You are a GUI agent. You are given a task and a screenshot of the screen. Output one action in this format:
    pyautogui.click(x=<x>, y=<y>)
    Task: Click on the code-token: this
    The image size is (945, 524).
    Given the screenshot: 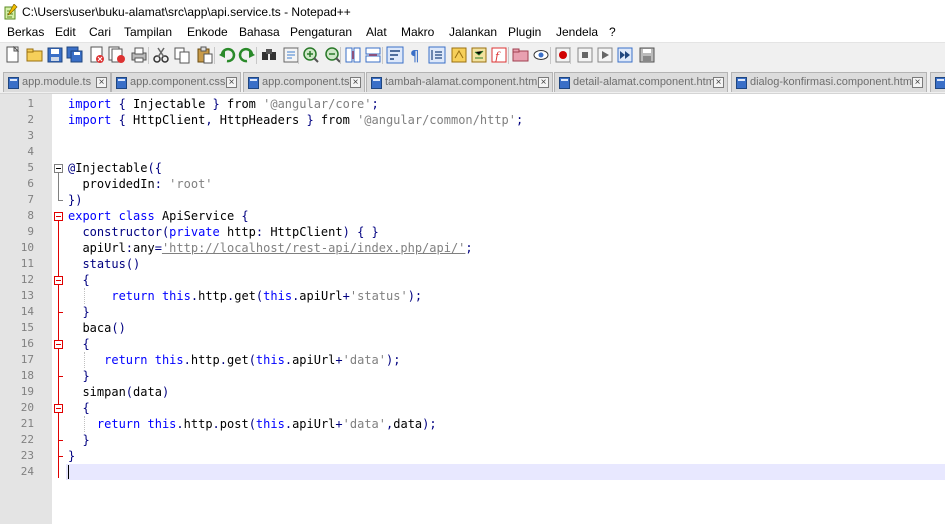 What is the action you would take?
    pyautogui.click(x=270, y=360)
    